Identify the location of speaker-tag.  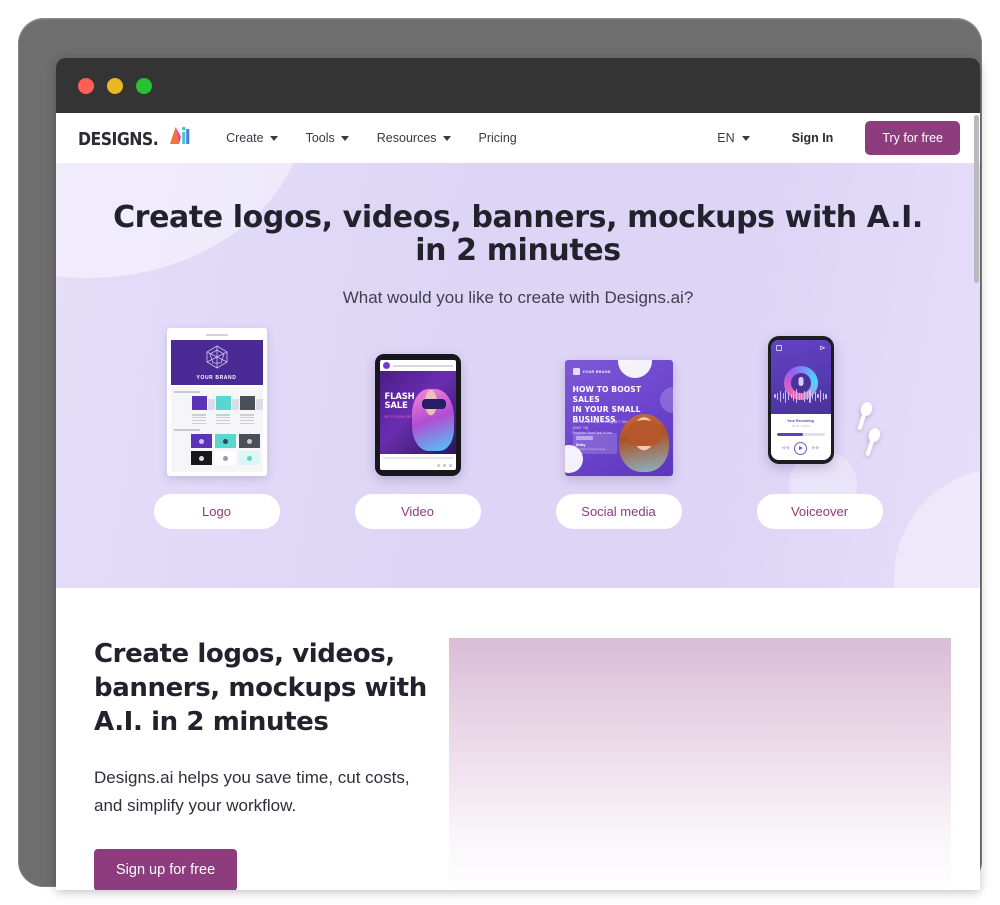
(584, 438).